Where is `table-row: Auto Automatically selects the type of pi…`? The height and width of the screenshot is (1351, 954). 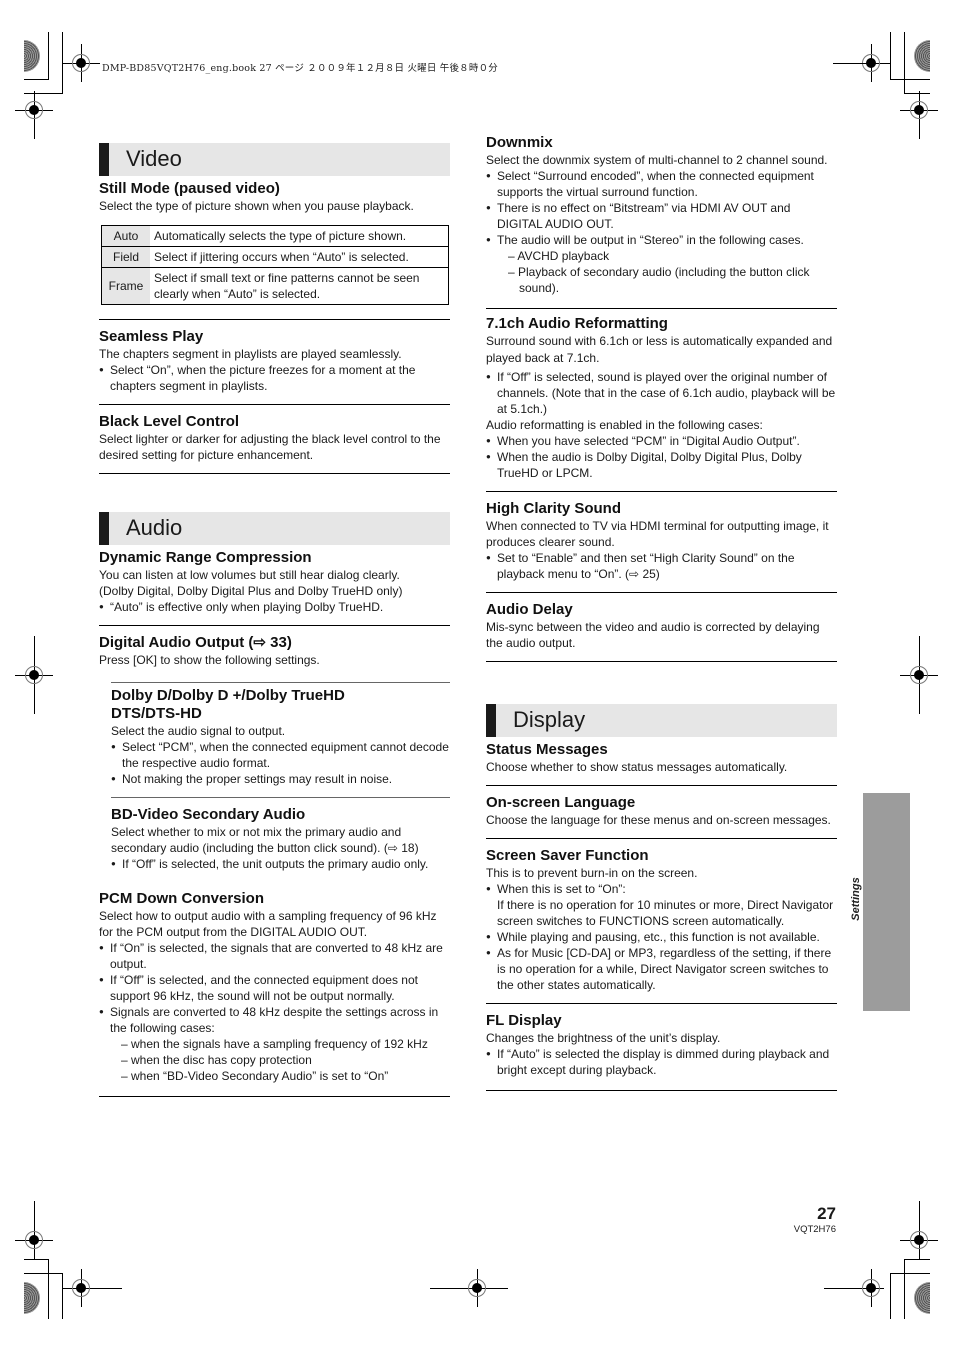 table-row: Auto Automatically selects the type of pi… is located at coordinates (275, 236).